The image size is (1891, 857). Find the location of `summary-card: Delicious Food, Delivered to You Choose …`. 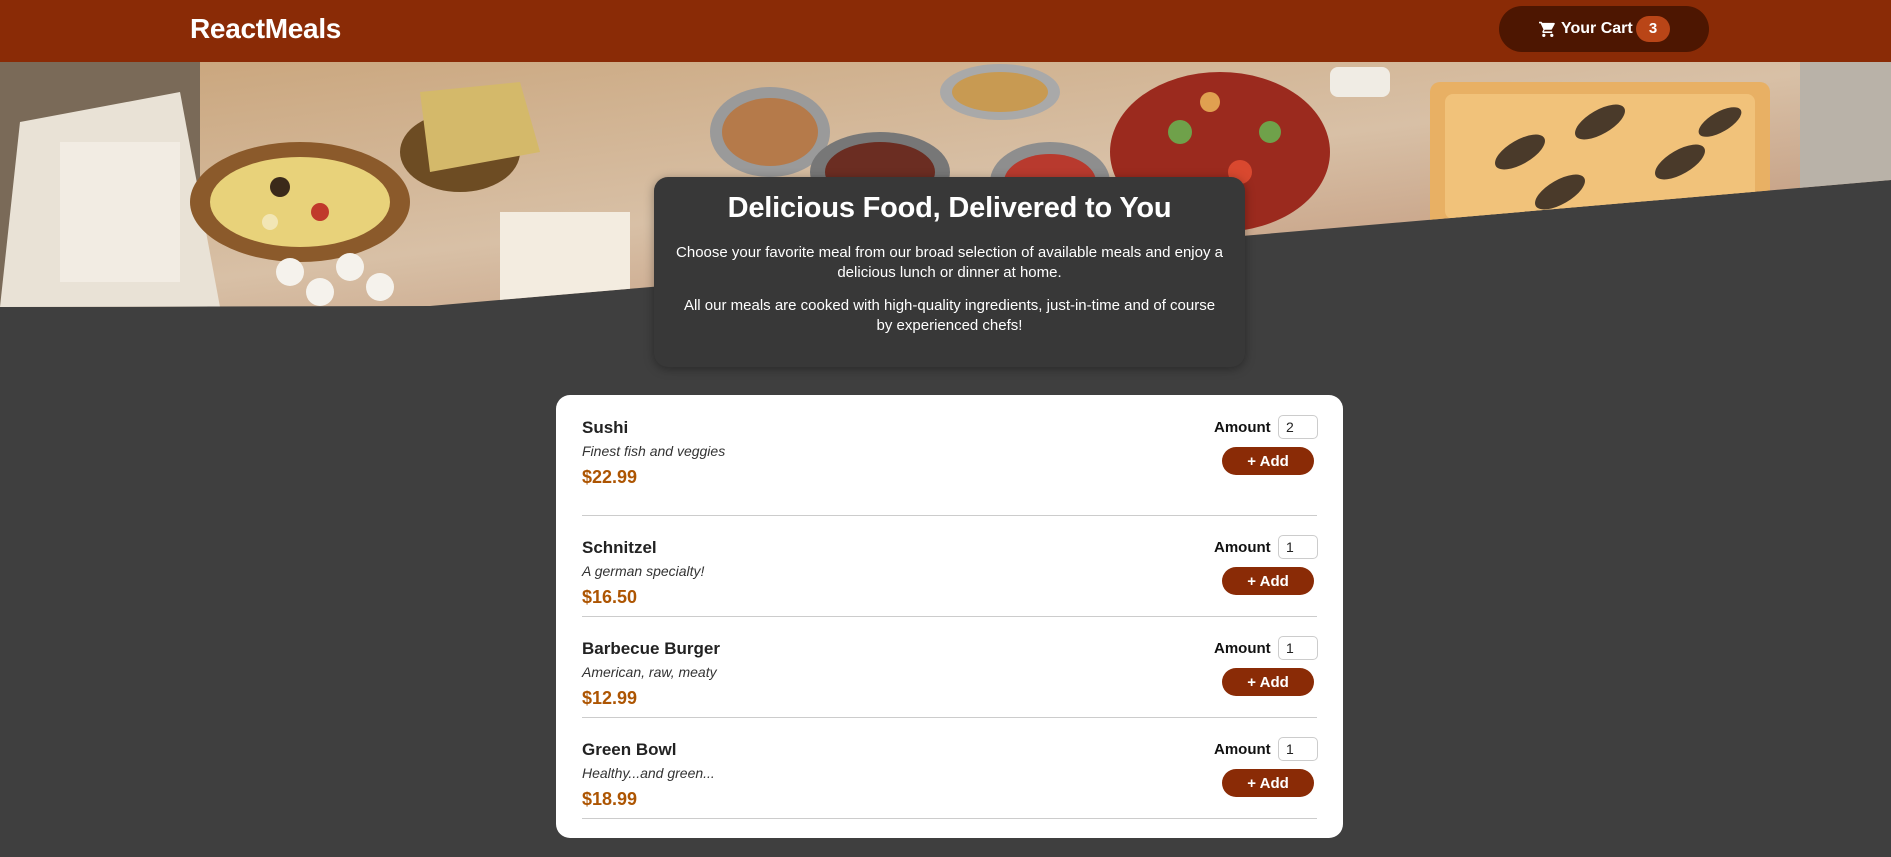

summary-card: Delicious Food, Delivered to You Choose … is located at coordinates (949, 272).